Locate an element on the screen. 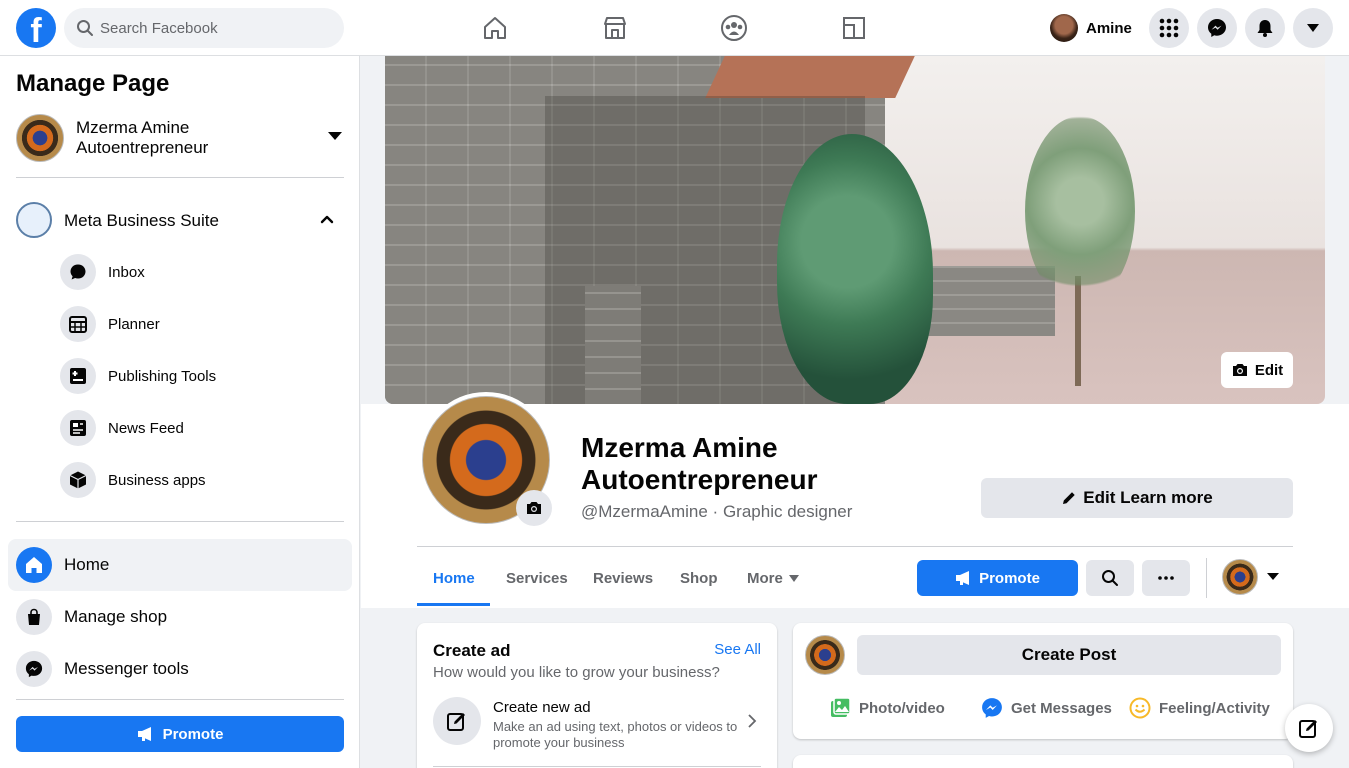 The image size is (1349, 768). box-icon is located at coordinates (78, 480).